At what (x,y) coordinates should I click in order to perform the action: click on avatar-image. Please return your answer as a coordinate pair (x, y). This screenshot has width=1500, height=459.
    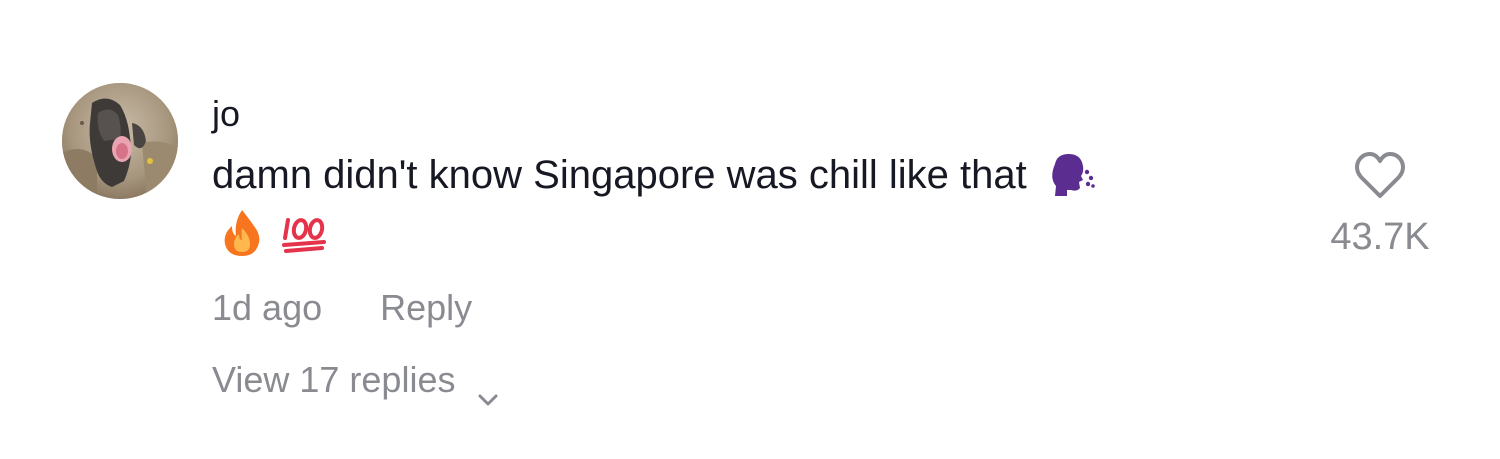
    Looking at the image, I should click on (120, 141).